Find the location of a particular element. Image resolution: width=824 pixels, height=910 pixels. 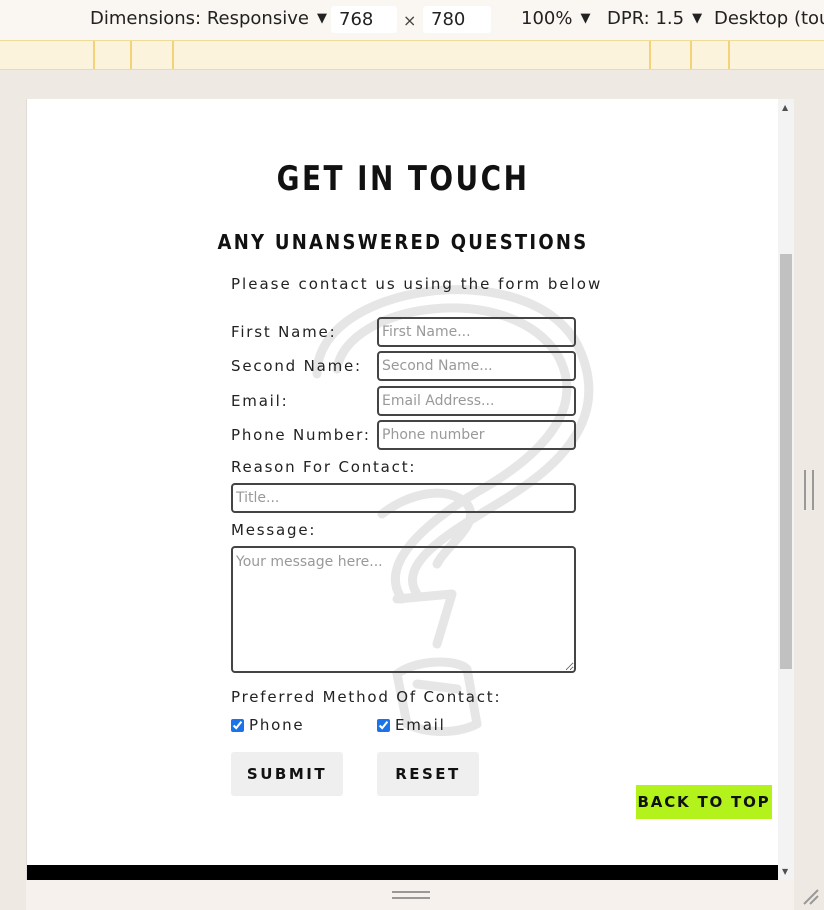

dimensions-dropdown: Dimensions: Responsive ▼ is located at coordinates (208, 18).